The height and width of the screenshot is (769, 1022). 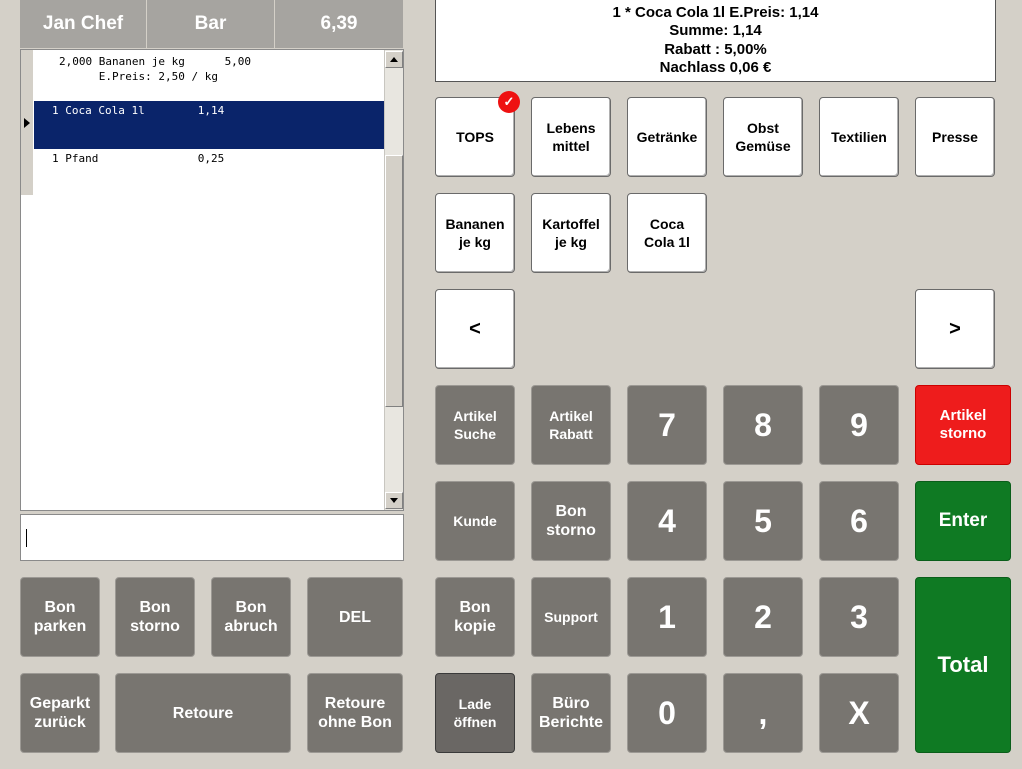 What do you see at coordinates (475, 233) in the screenshot?
I see `product-bananen: Bananen je kg` at bounding box center [475, 233].